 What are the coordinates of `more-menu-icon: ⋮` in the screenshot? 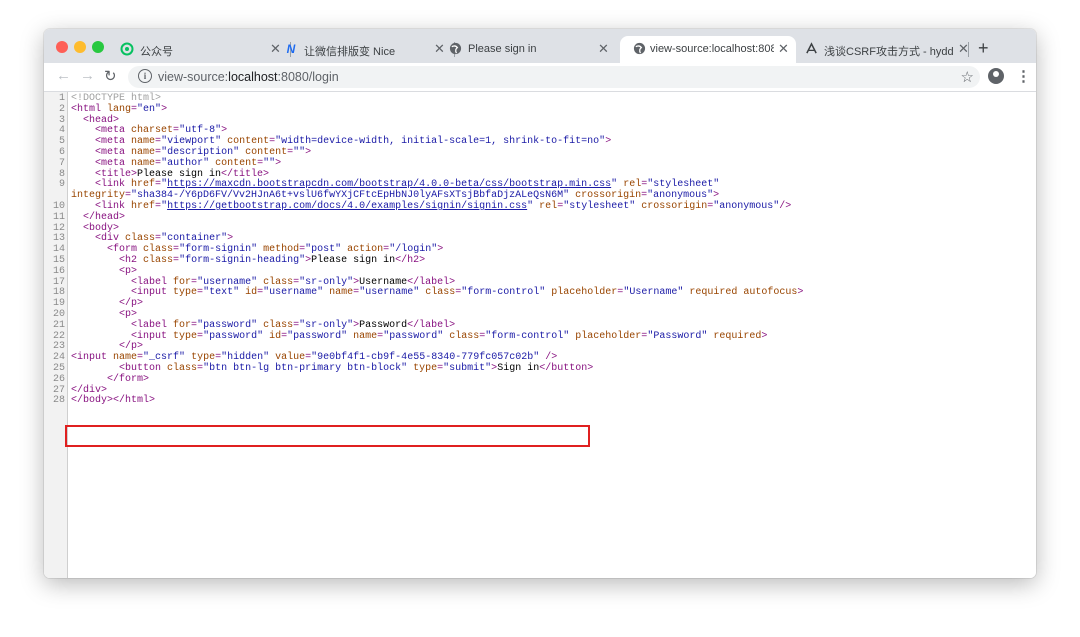 It's located at (1023, 76).